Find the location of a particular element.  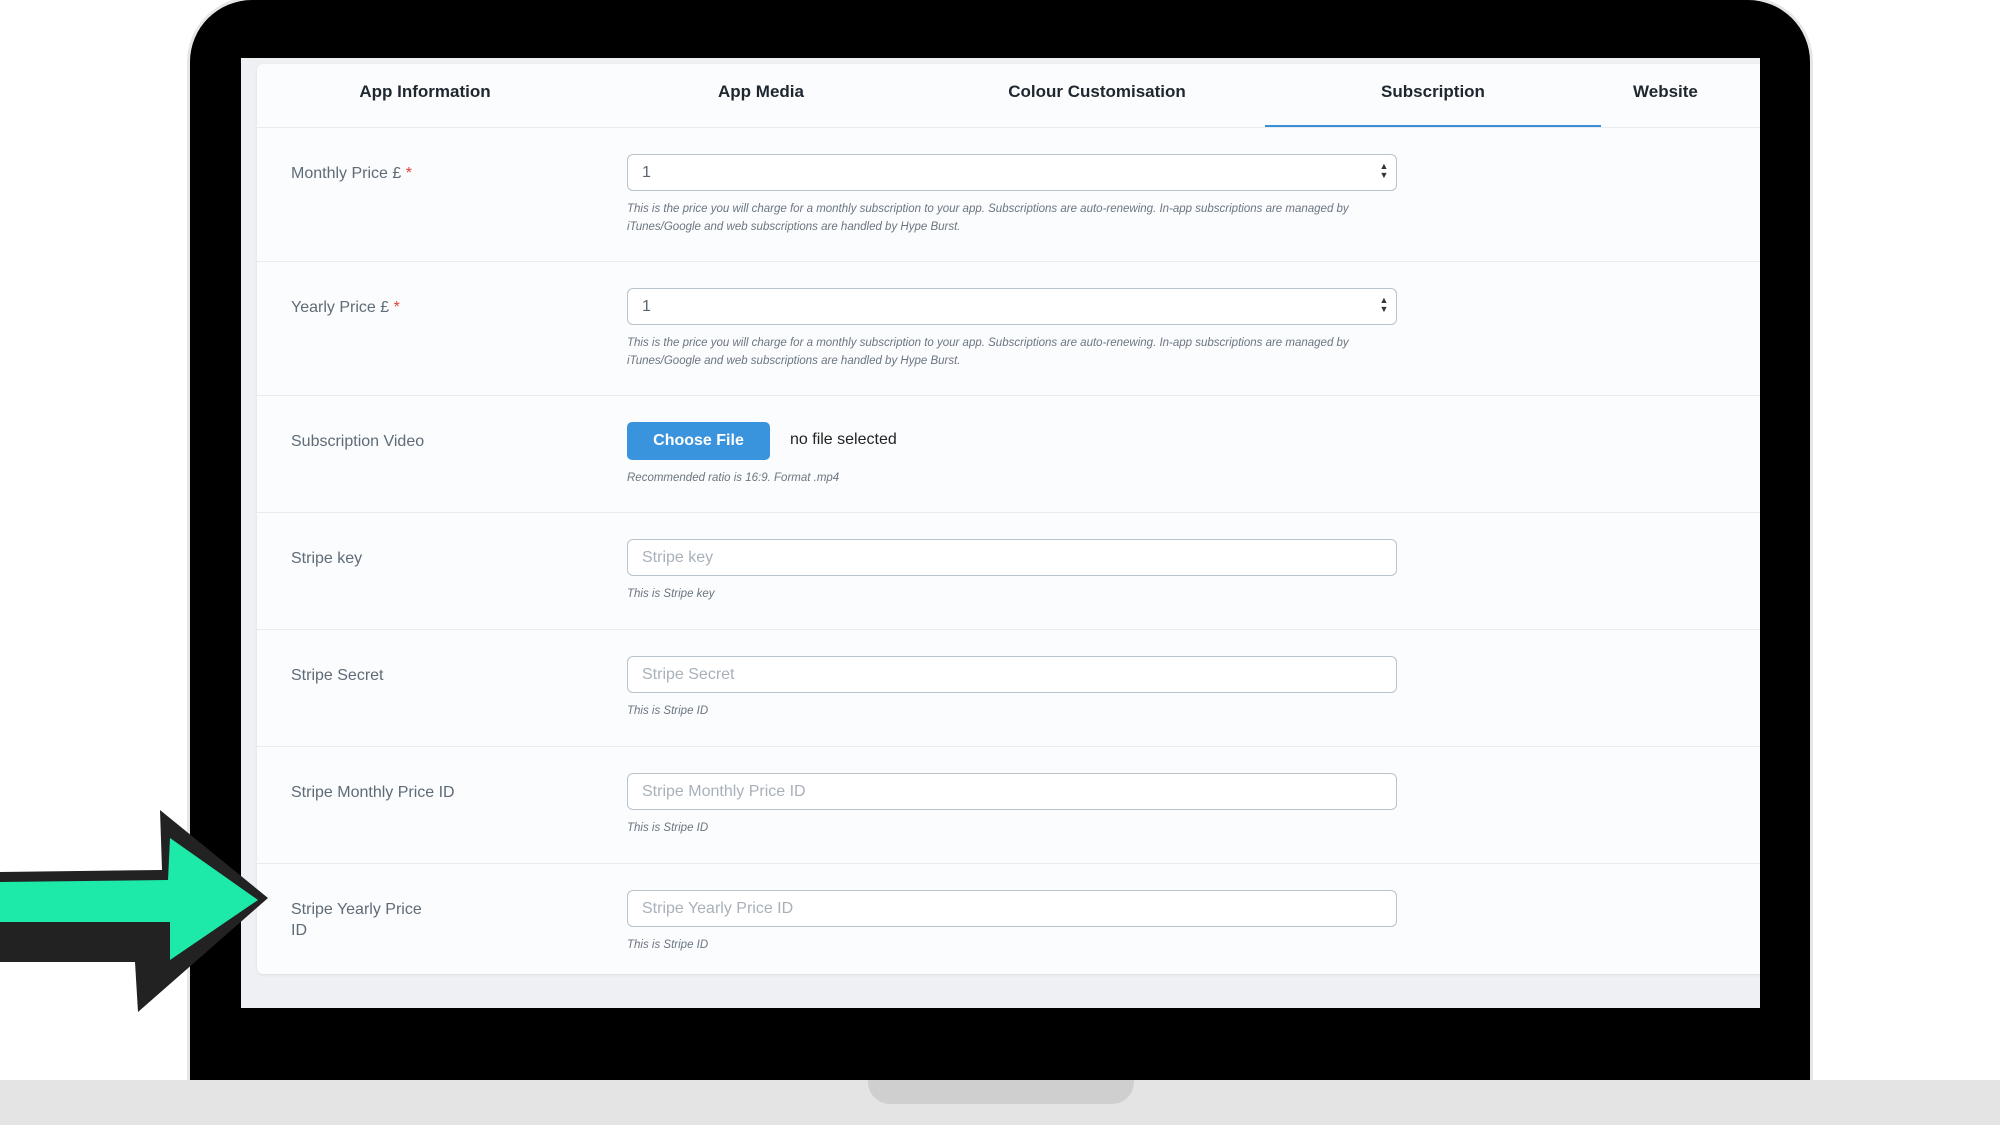

stripe-key-label: Stripe key is located at coordinates (327, 558).